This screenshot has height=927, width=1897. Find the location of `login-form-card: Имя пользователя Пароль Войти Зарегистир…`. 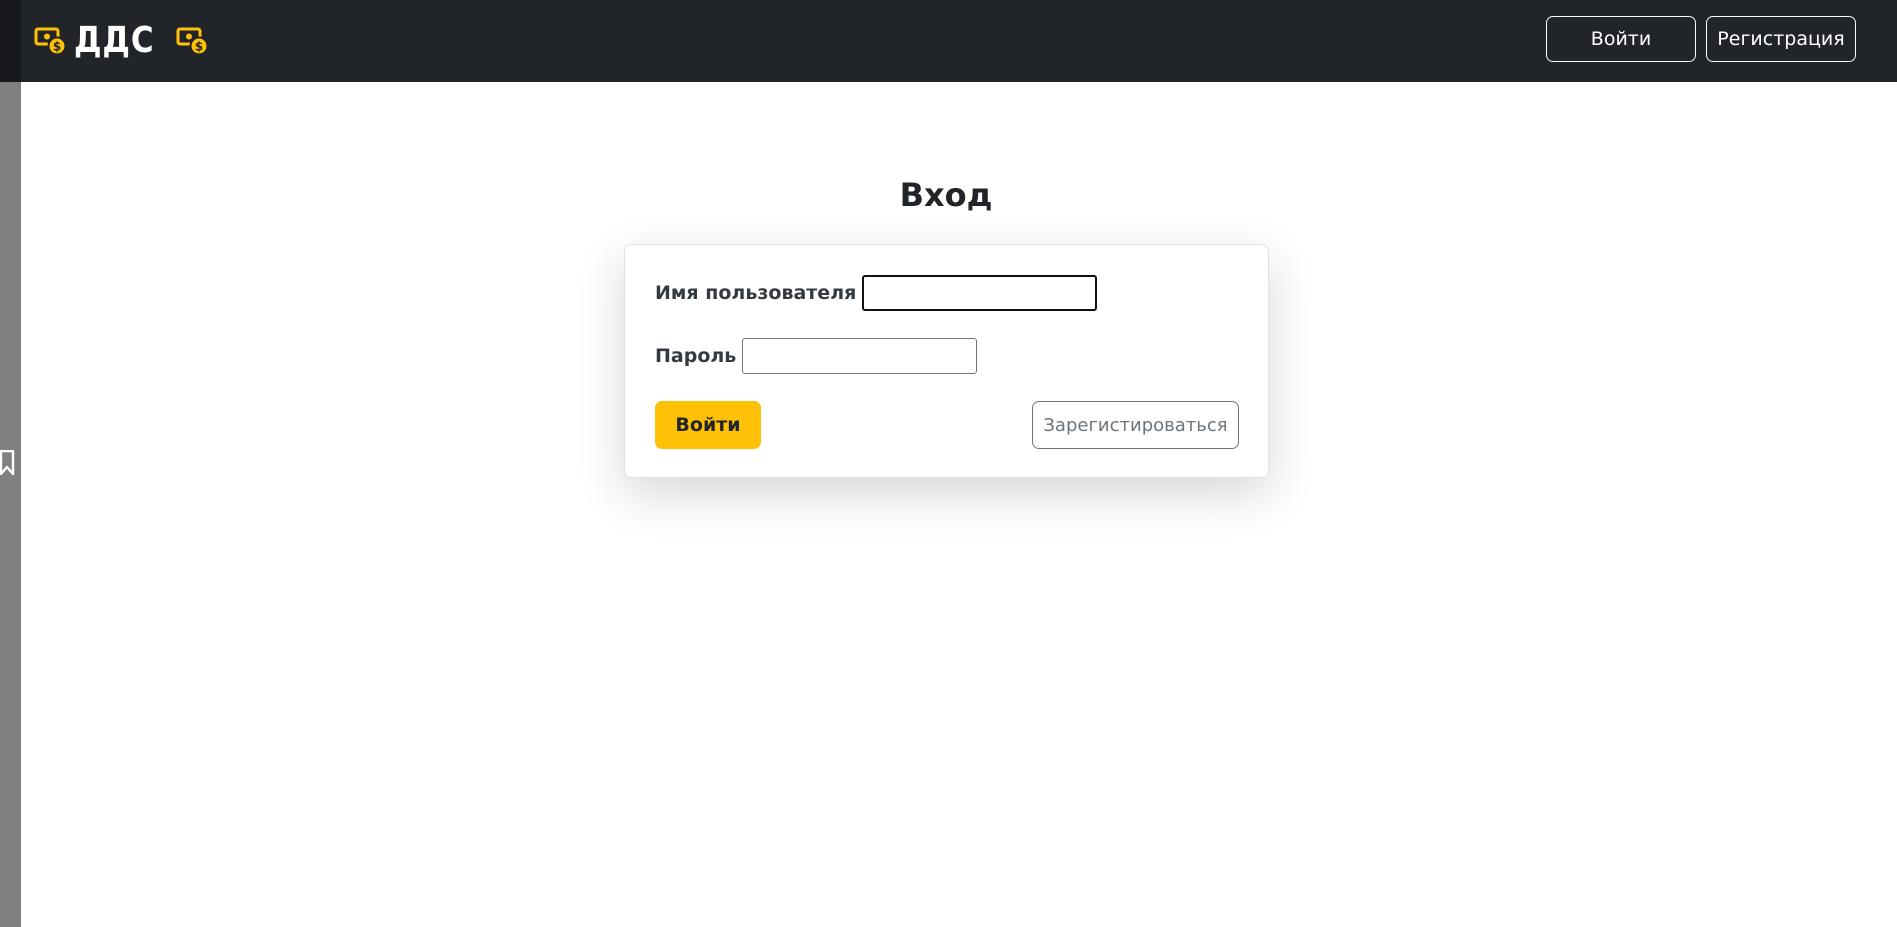

login-form-card: Имя пользователя Пароль Войти Зарегистир… is located at coordinates (946, 361).